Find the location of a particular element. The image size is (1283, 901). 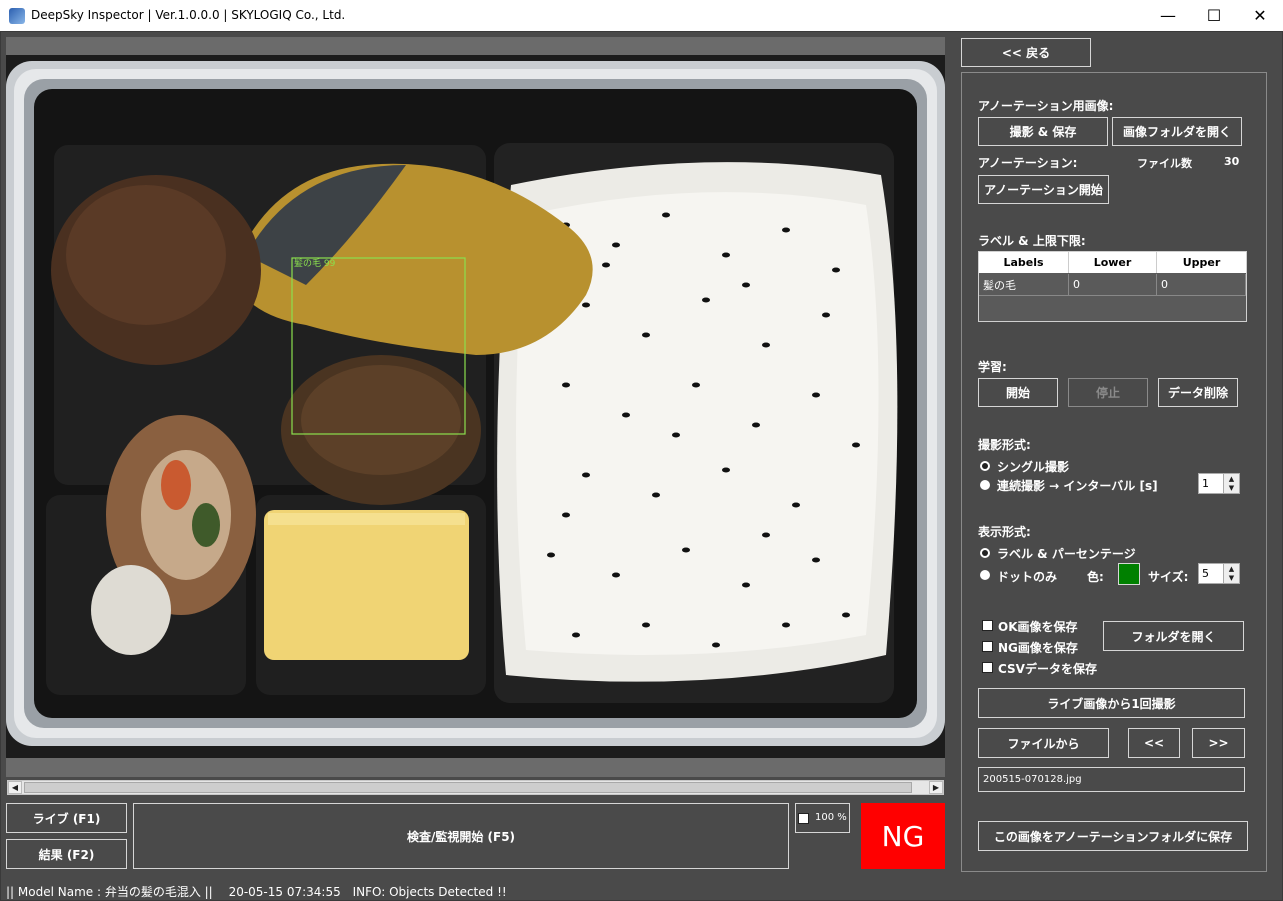

table-header-labels: Labels is located at coordinates (1024, 262).